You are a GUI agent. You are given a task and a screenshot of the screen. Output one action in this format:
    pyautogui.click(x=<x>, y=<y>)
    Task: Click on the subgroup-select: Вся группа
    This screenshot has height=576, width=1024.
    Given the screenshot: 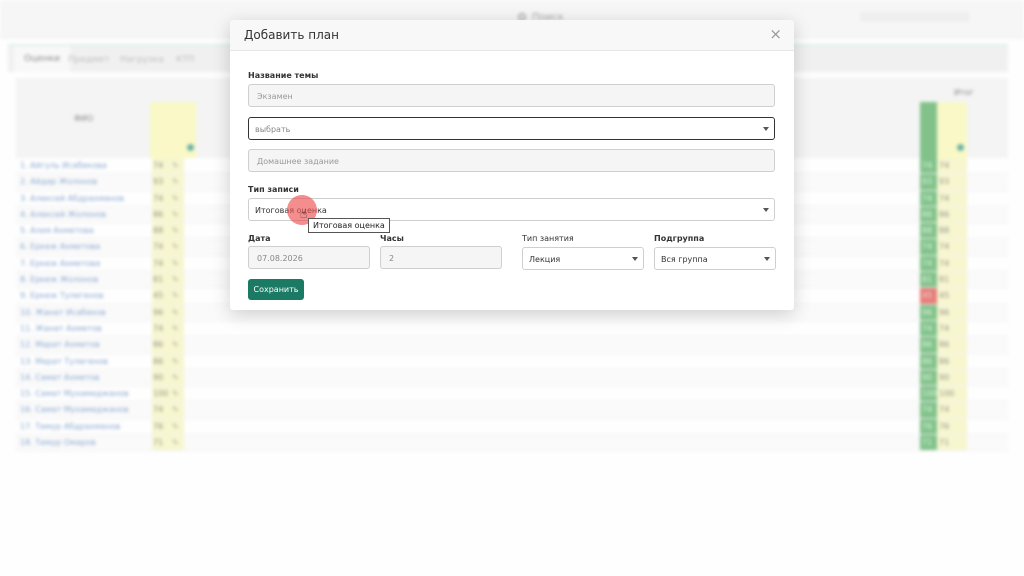 What is the action you would take?
    pyautogui.click(x=715, y=258)
    